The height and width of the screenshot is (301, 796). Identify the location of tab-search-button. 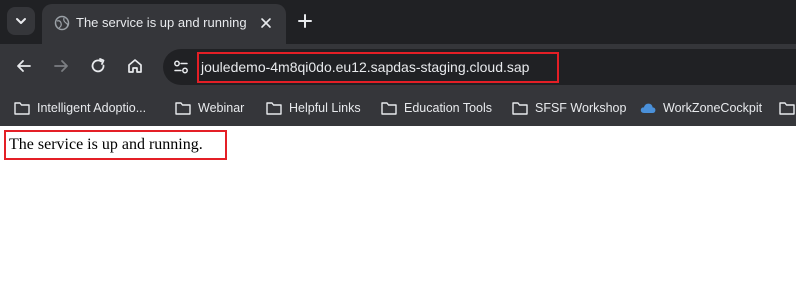
(21, 21).